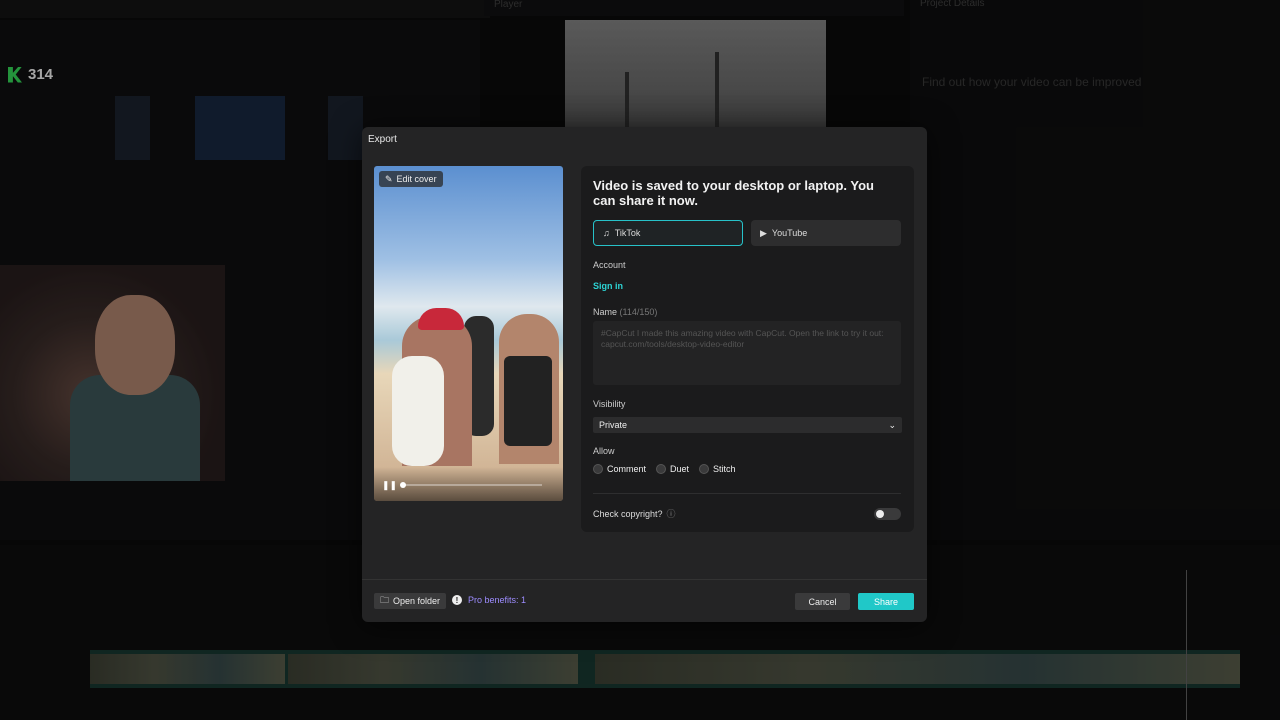  Describe the element at coordinates (880, 514) in the screenshot. I see `toggle-knob` at that location.